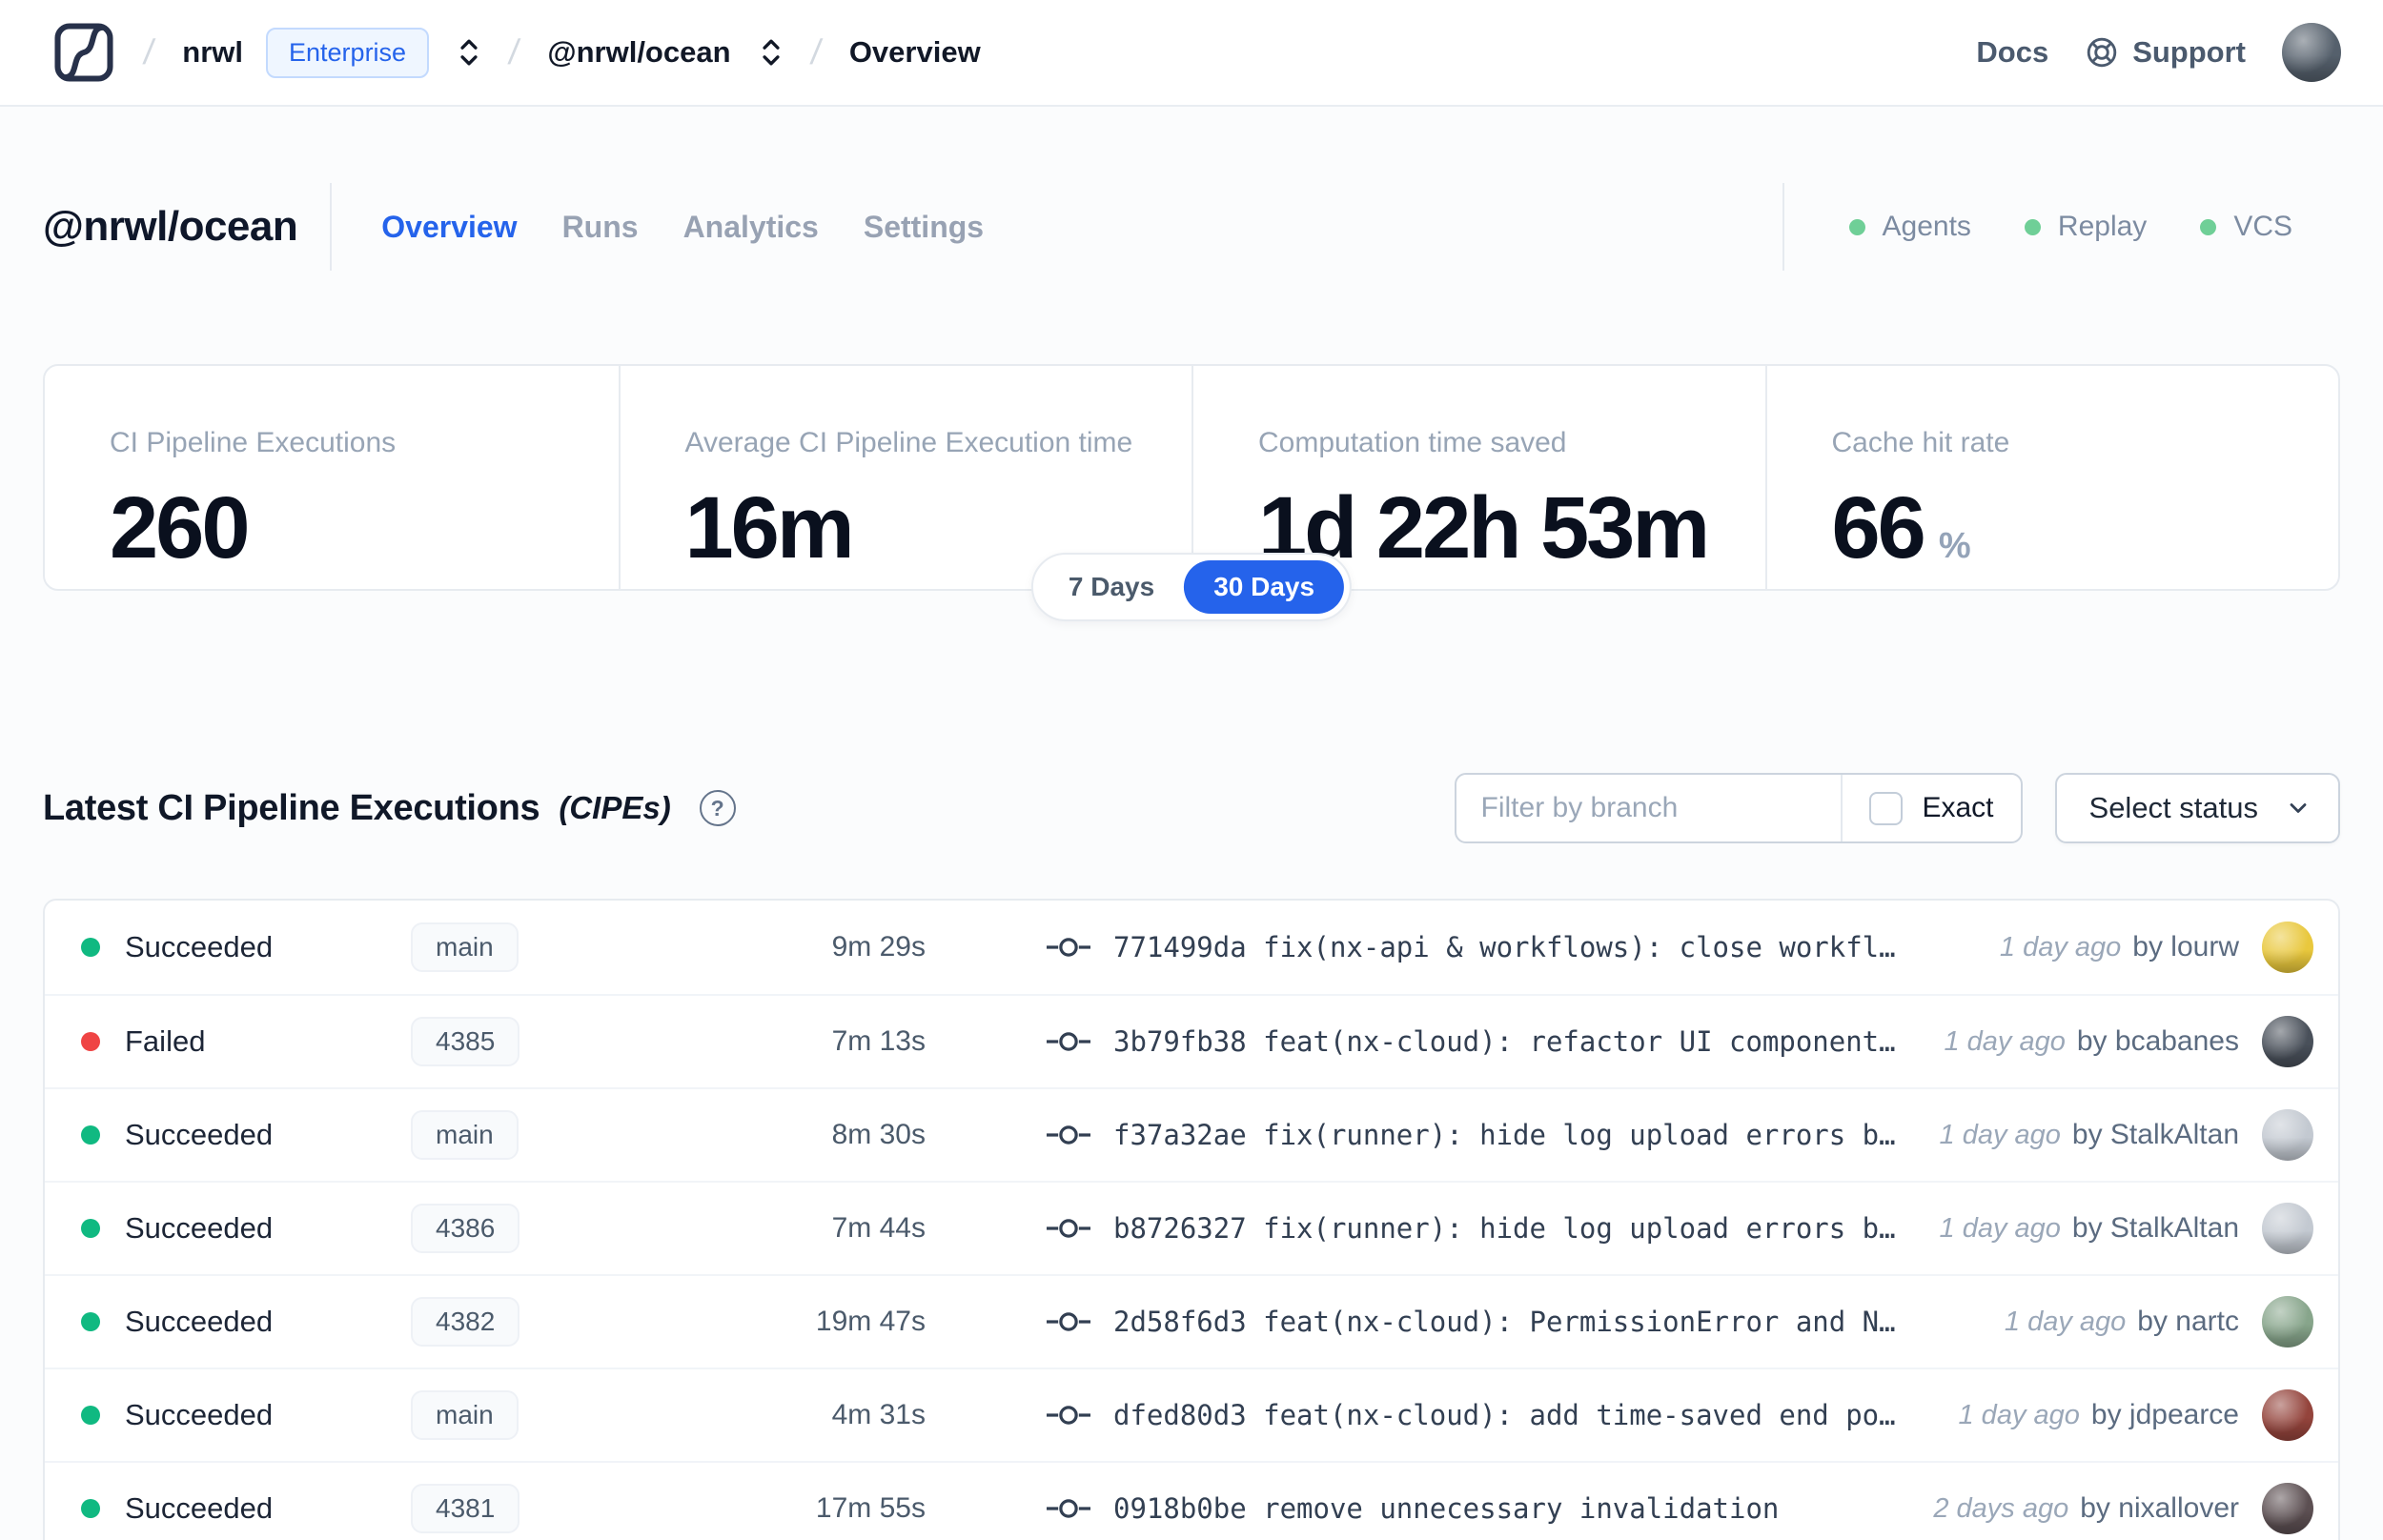 This screenshot has width=2383, height=1540. I want to click on breadcrumb-workspace: @nrwl/ocean, so click(638, 52).